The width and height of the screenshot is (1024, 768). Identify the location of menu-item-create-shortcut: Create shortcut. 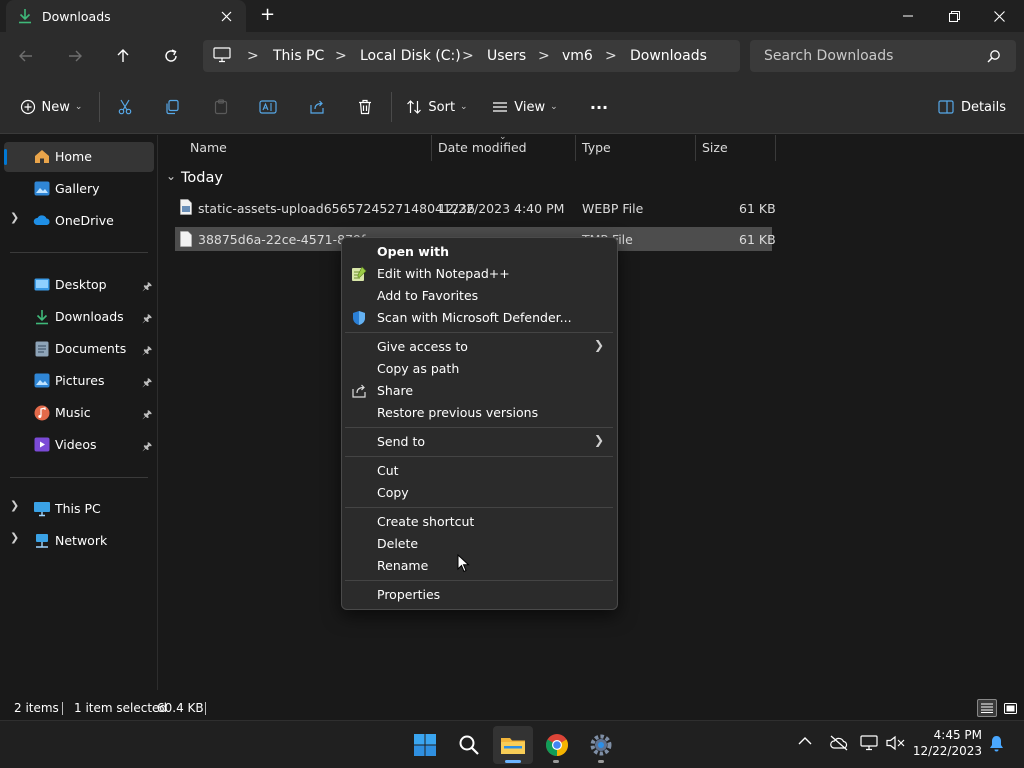
(479, 522).